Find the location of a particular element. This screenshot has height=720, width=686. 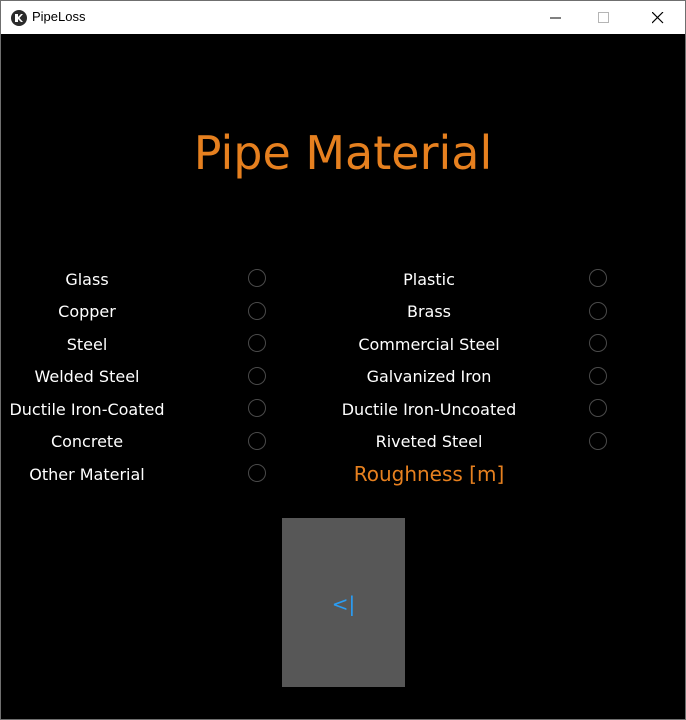

radio-plastic is located at coordinates (598, 278).